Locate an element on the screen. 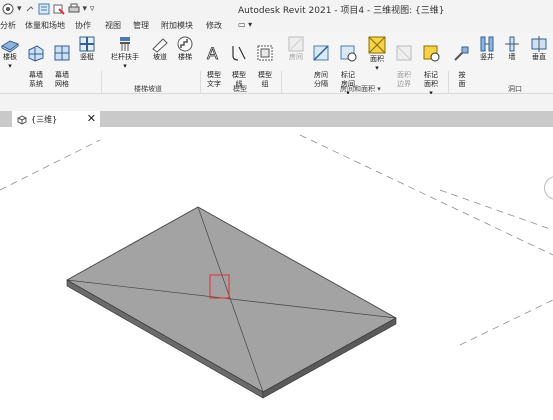 Image resolution: width=553 pixels, height=420 pixels. vertical-opening-button: 垂直 is located at coordinates (539, 48).